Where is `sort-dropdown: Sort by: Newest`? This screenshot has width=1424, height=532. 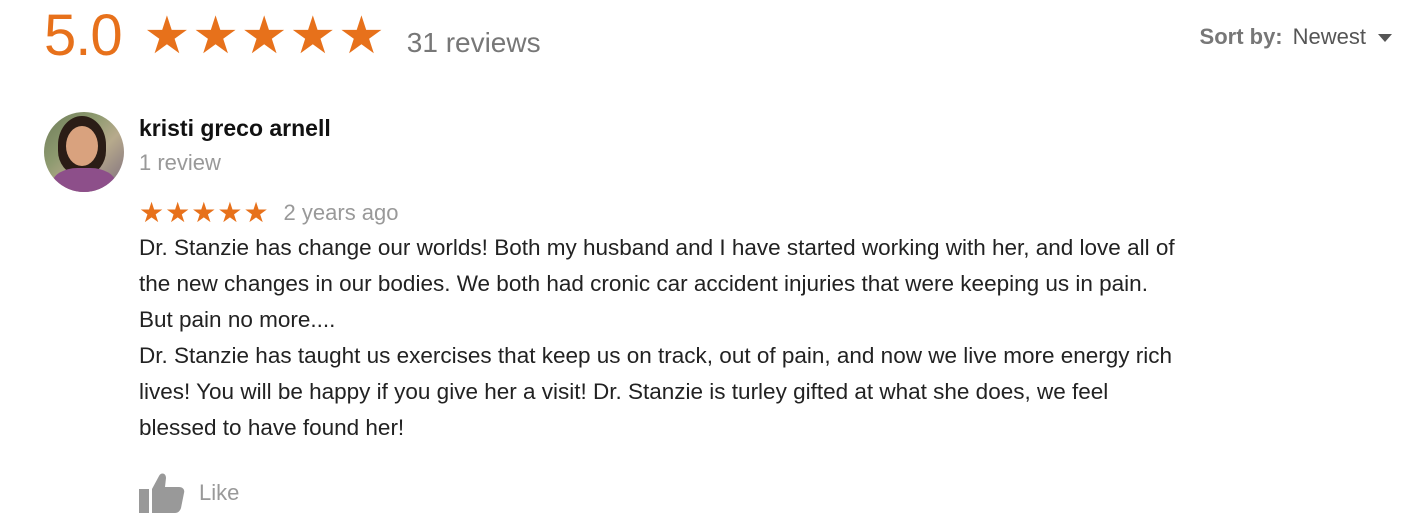 sort-dropdown: Sort by: Newest is located at coordinates (1296, 37).